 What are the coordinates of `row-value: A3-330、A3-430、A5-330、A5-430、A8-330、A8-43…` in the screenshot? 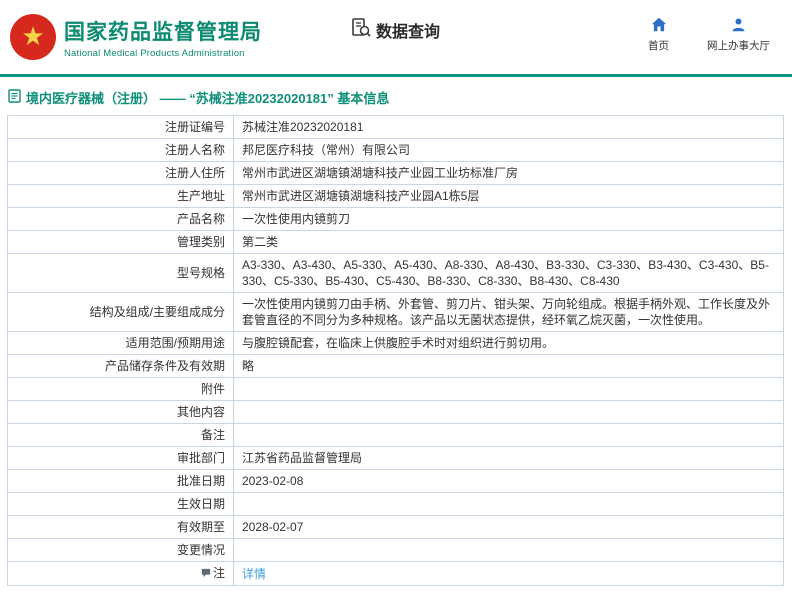 It's located at (508, 273).